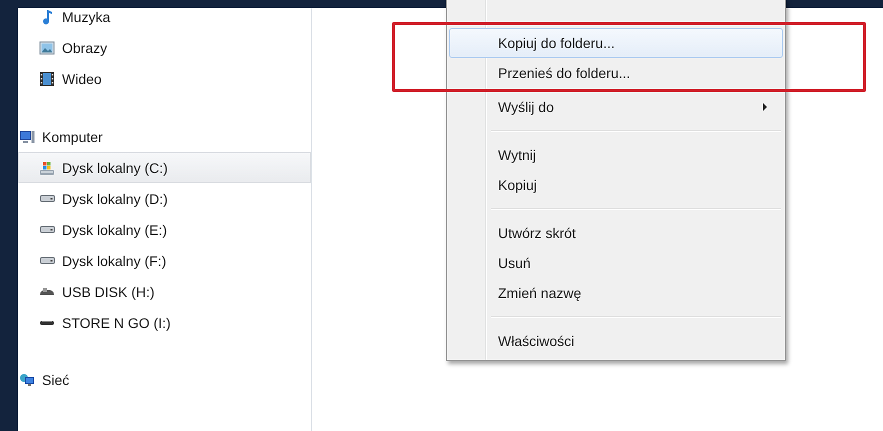 This screenshot has width=883, height=431. I want to click on sidebar-item: Muzyka, so click(164, 20).